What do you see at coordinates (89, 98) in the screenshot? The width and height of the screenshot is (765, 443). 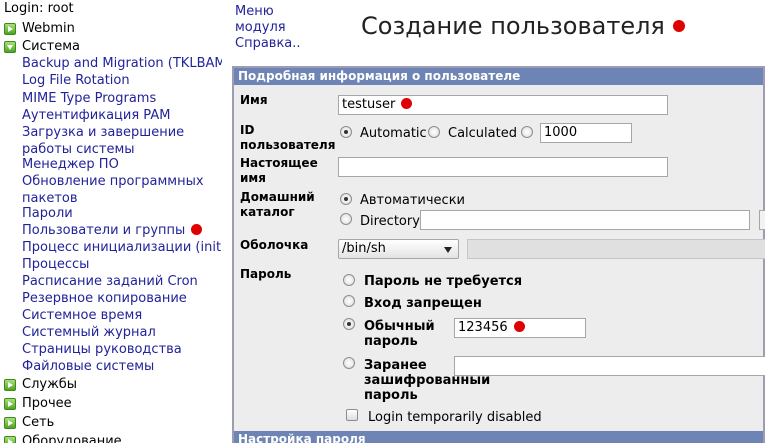 I see `sidebar-item-mime: MIME Type Programs` at bounding box center [89, 98].